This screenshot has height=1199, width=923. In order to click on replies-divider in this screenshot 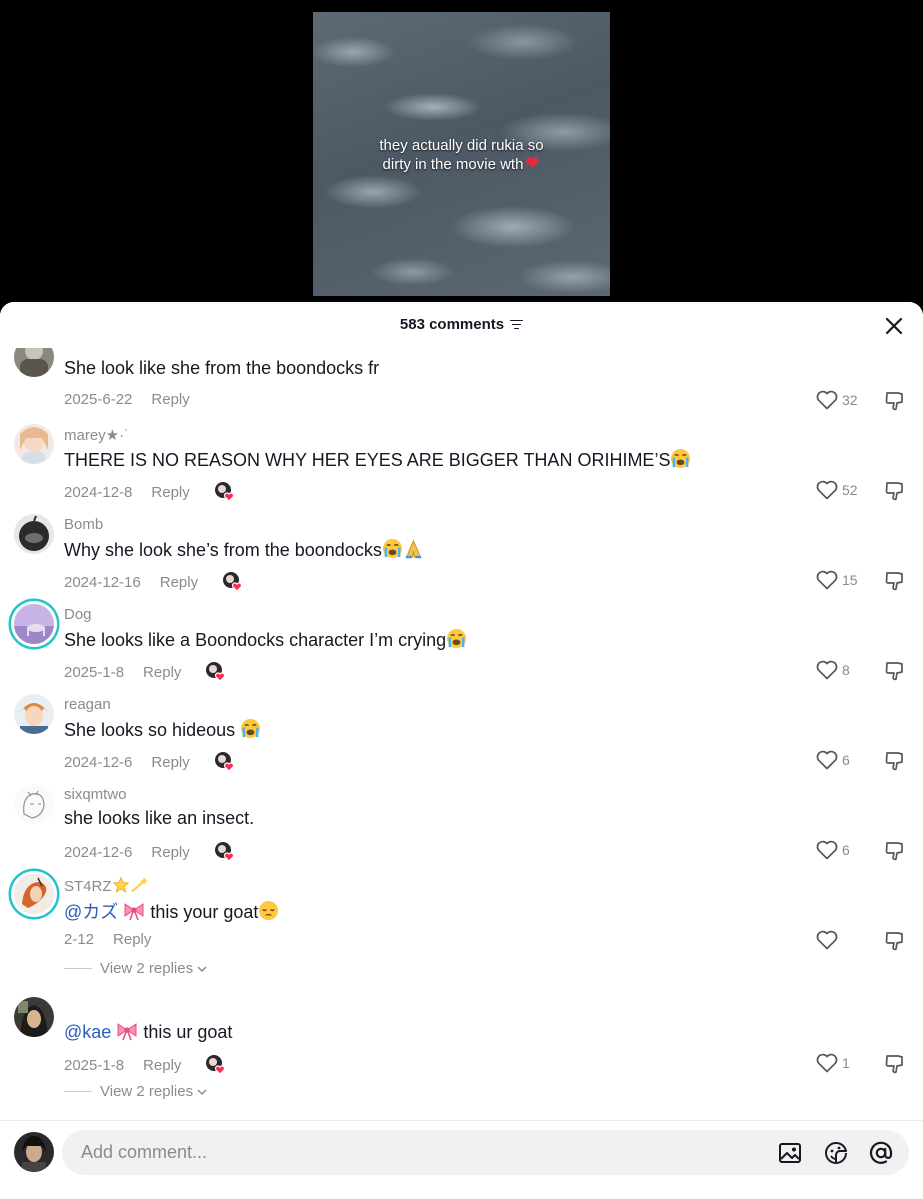, I will do `click(78, 968)`.